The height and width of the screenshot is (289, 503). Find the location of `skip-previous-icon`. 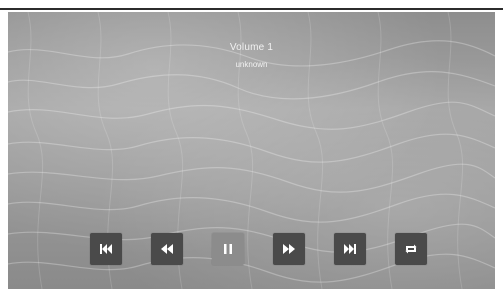

skip-previous-icon is located at coordinates (106, 249).